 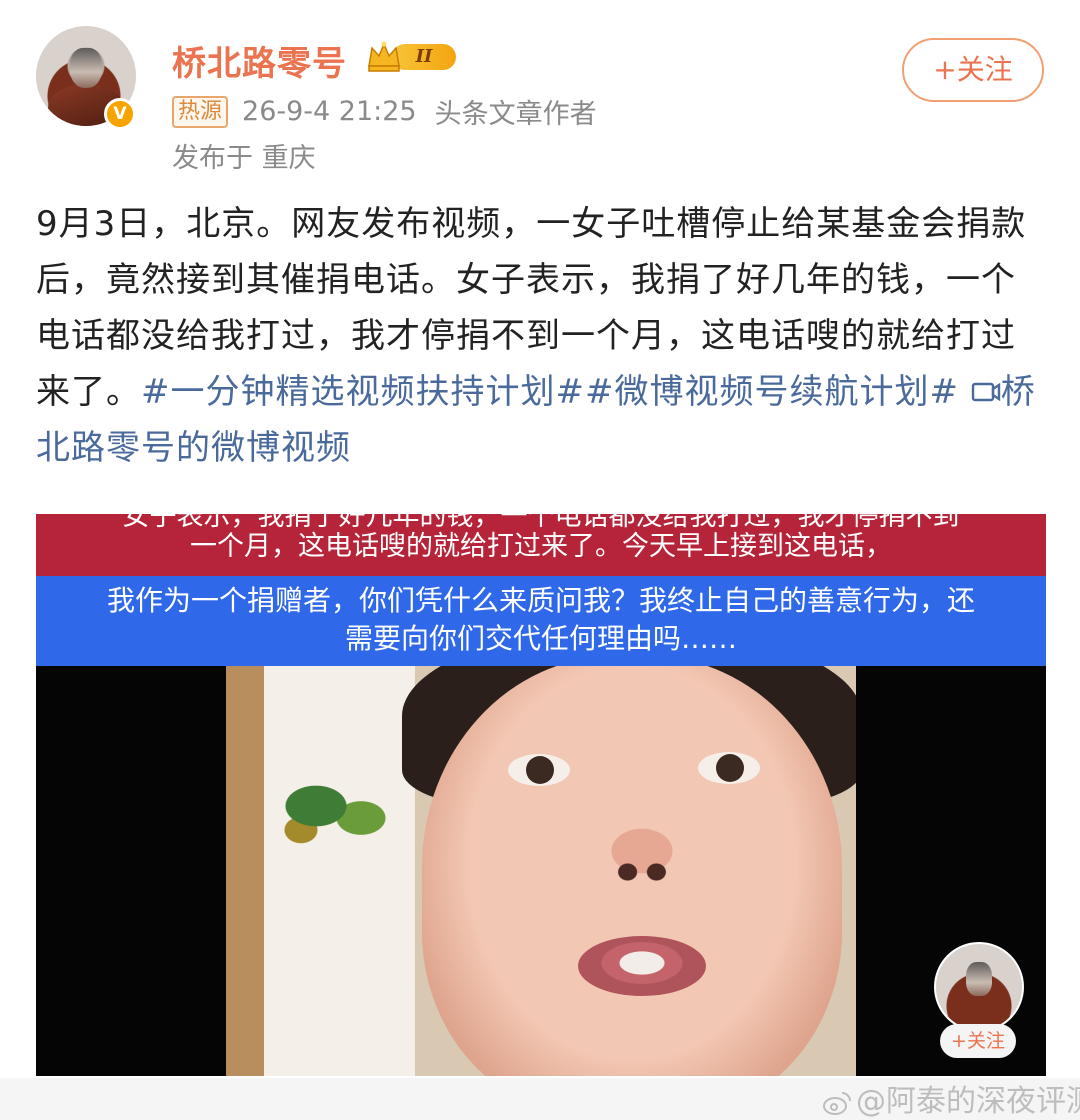 I want to click on username: 桥北路零号, so click(x=259, y=60).